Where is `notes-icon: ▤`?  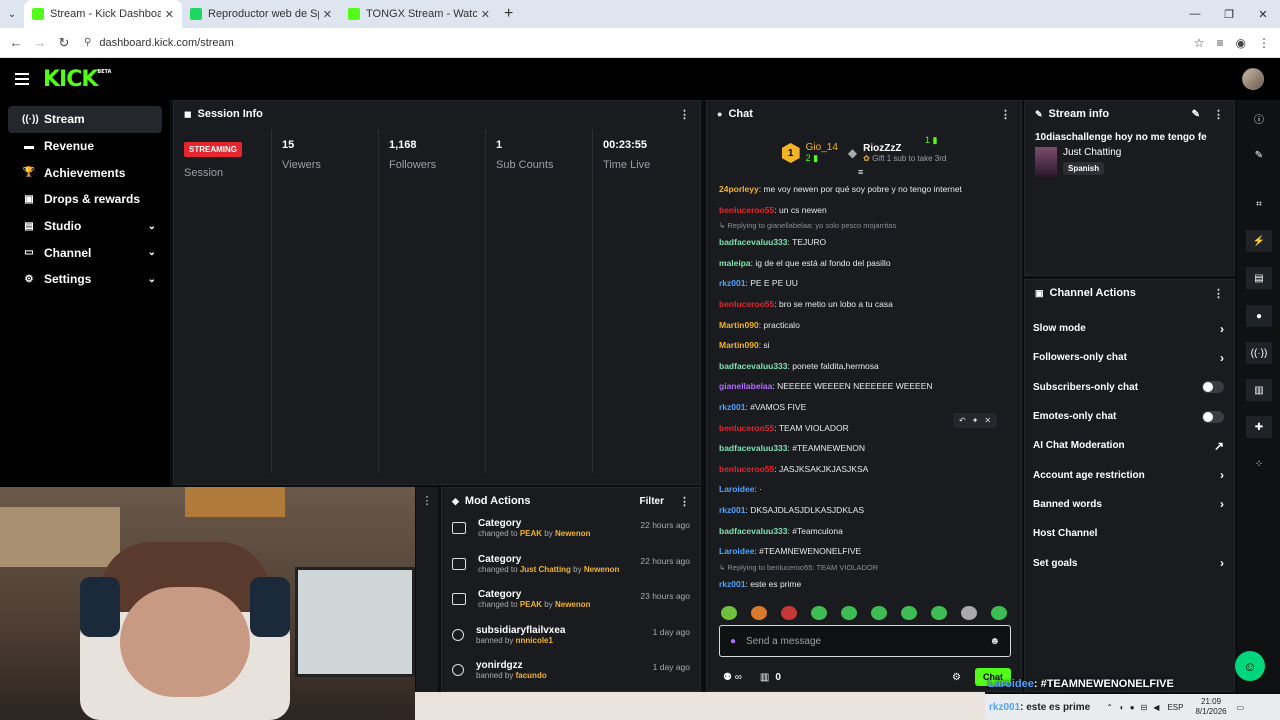
notes-icon: ▤ is located at coordinates (1259, 278).